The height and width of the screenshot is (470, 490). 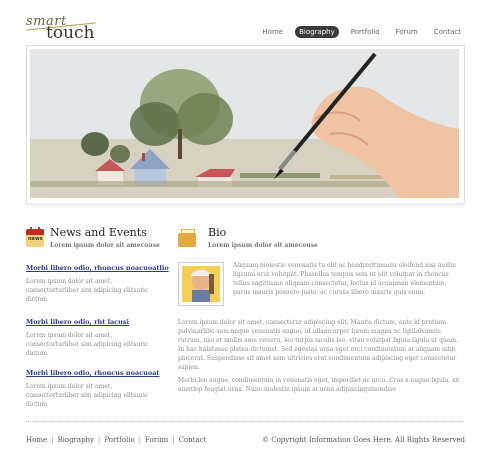 What do you see at coordinates (263, 245) in the screenshot?
I see `bio-subtitle: Lorem ipsum dolor sit amecouse` at bounding box center [263, 245].